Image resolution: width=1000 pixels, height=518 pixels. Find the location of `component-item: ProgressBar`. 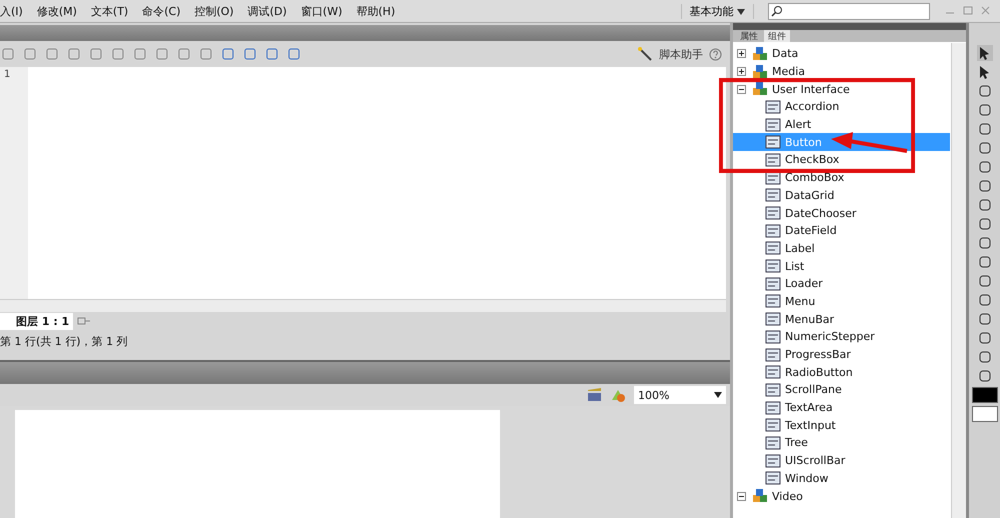

component-item: ProgressBar is located at coordinates (841, 355).